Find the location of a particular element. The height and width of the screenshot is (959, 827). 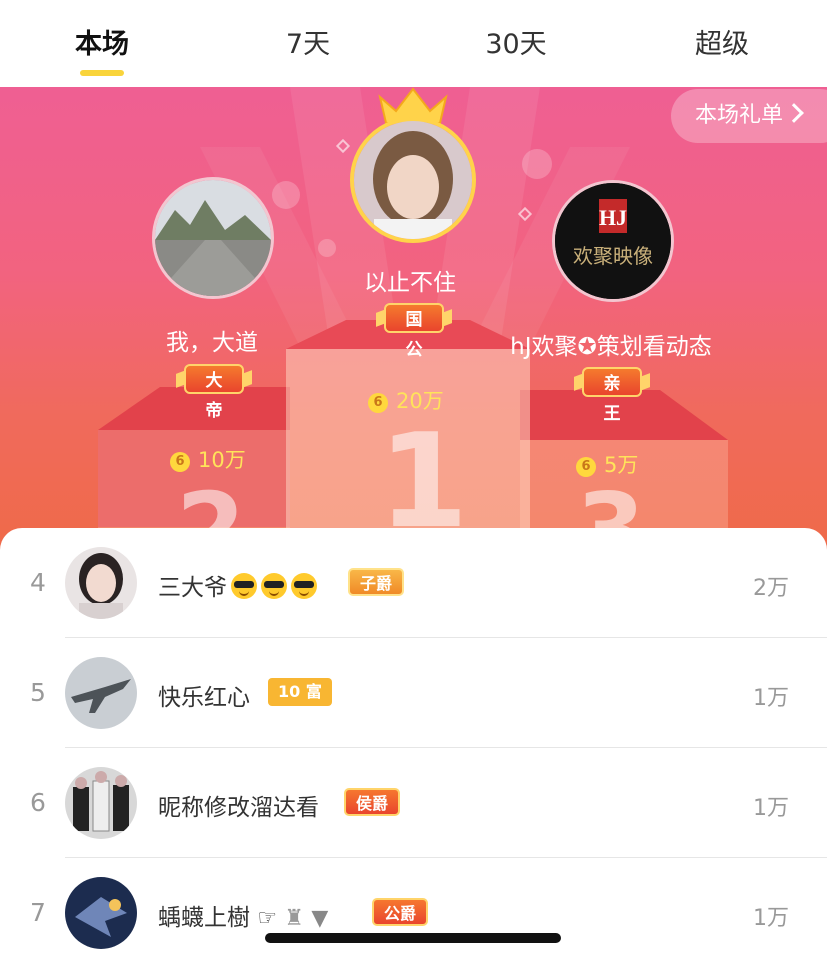

list-item: 6 昵称修改溜达看 侯爵 1万 is located at coordinates (413, 803).